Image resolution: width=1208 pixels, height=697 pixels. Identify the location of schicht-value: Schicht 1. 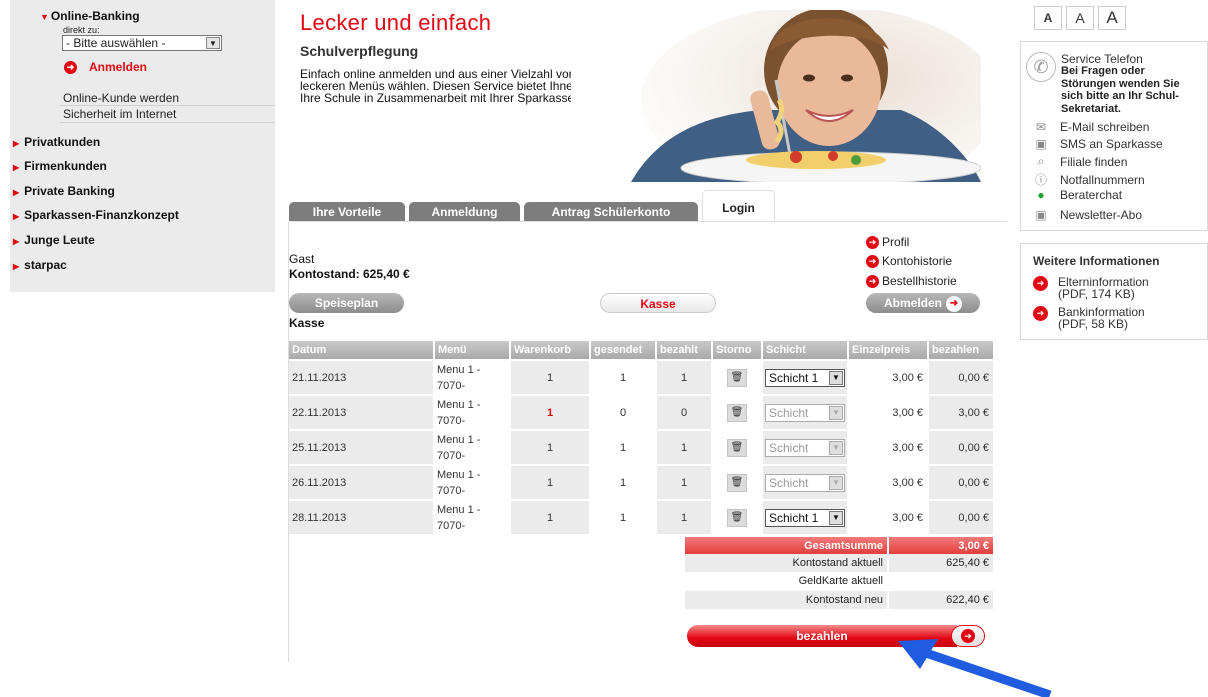
(794, 377).